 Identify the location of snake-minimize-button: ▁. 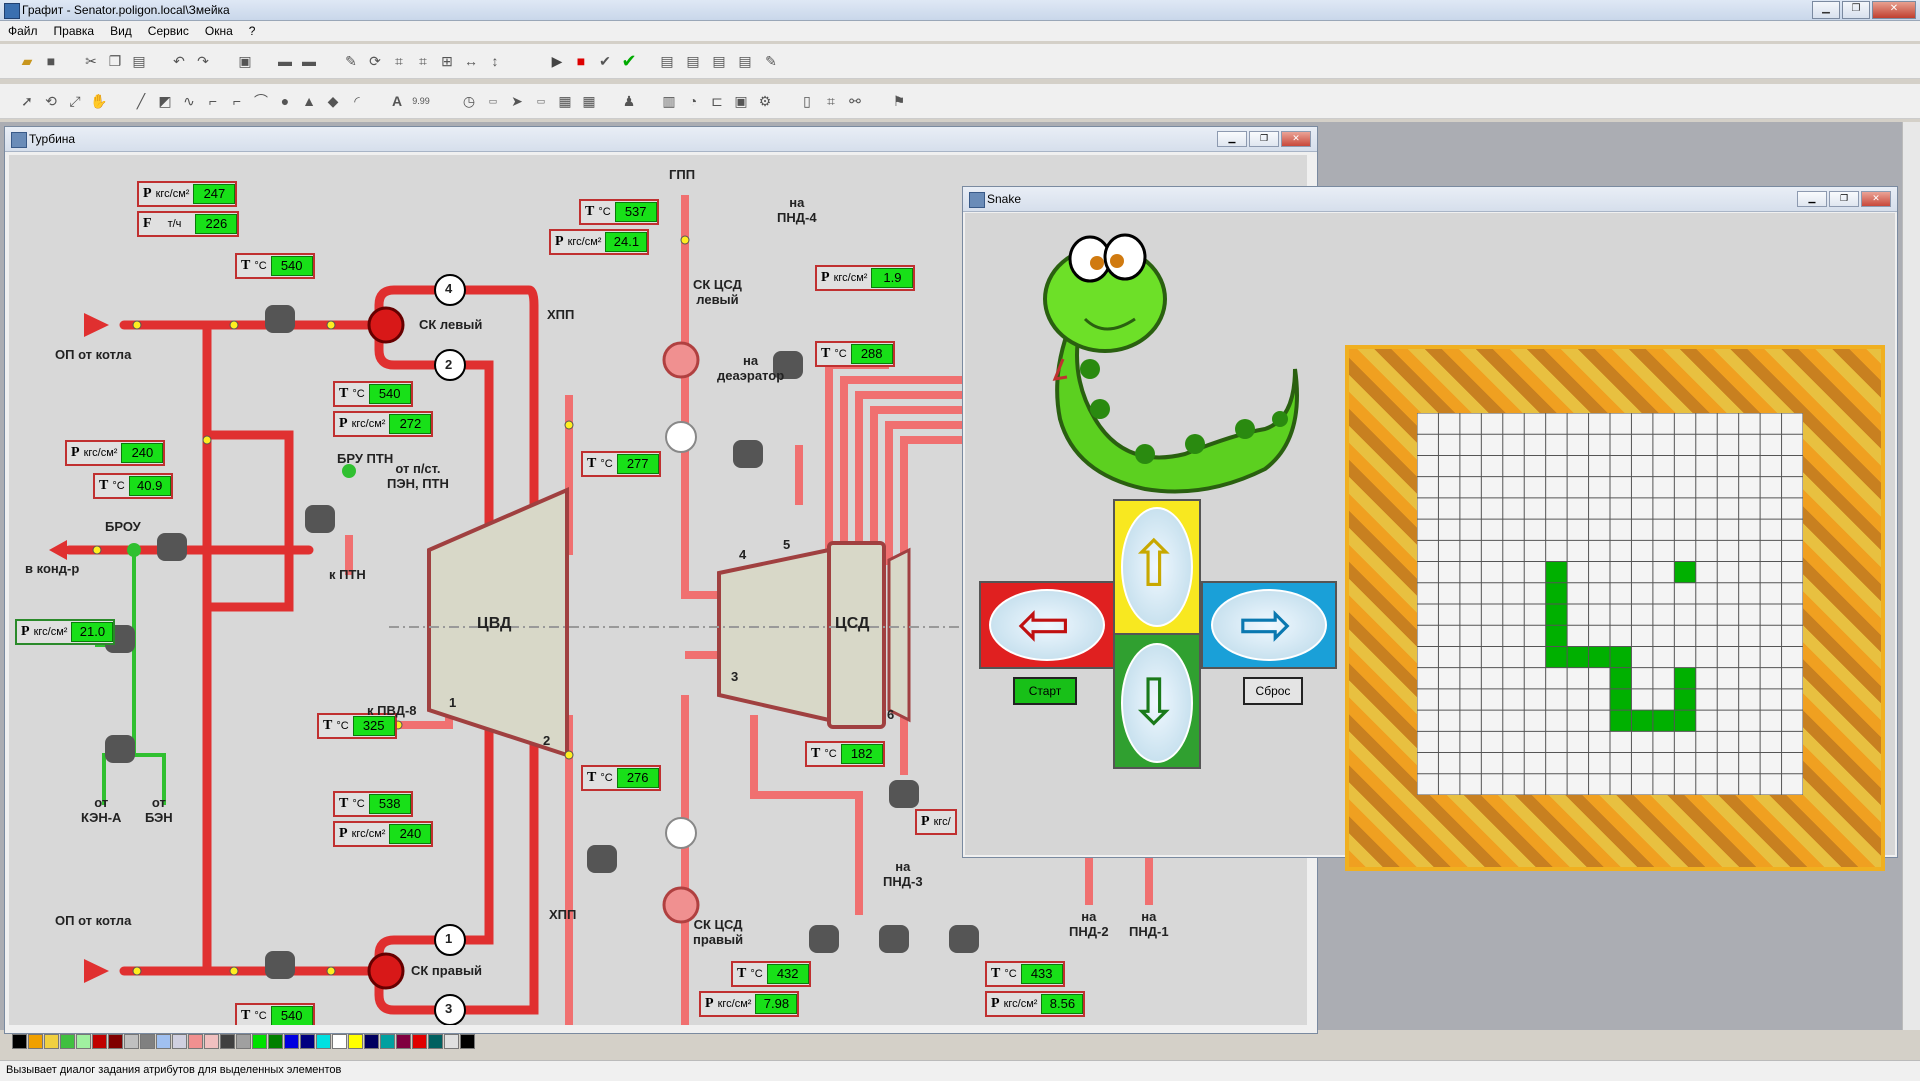
(1812, 199).